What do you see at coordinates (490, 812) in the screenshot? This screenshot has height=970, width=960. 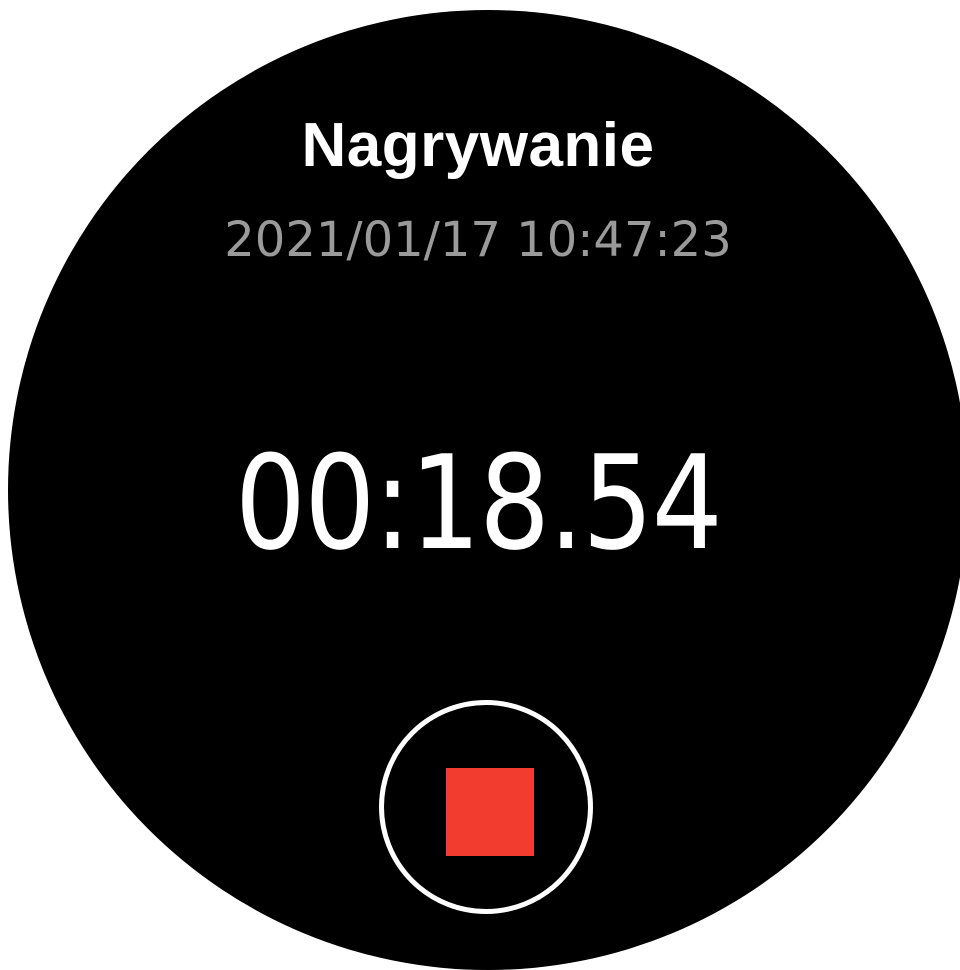 I see `stop-square-icon` at bounding box center [490, 812].